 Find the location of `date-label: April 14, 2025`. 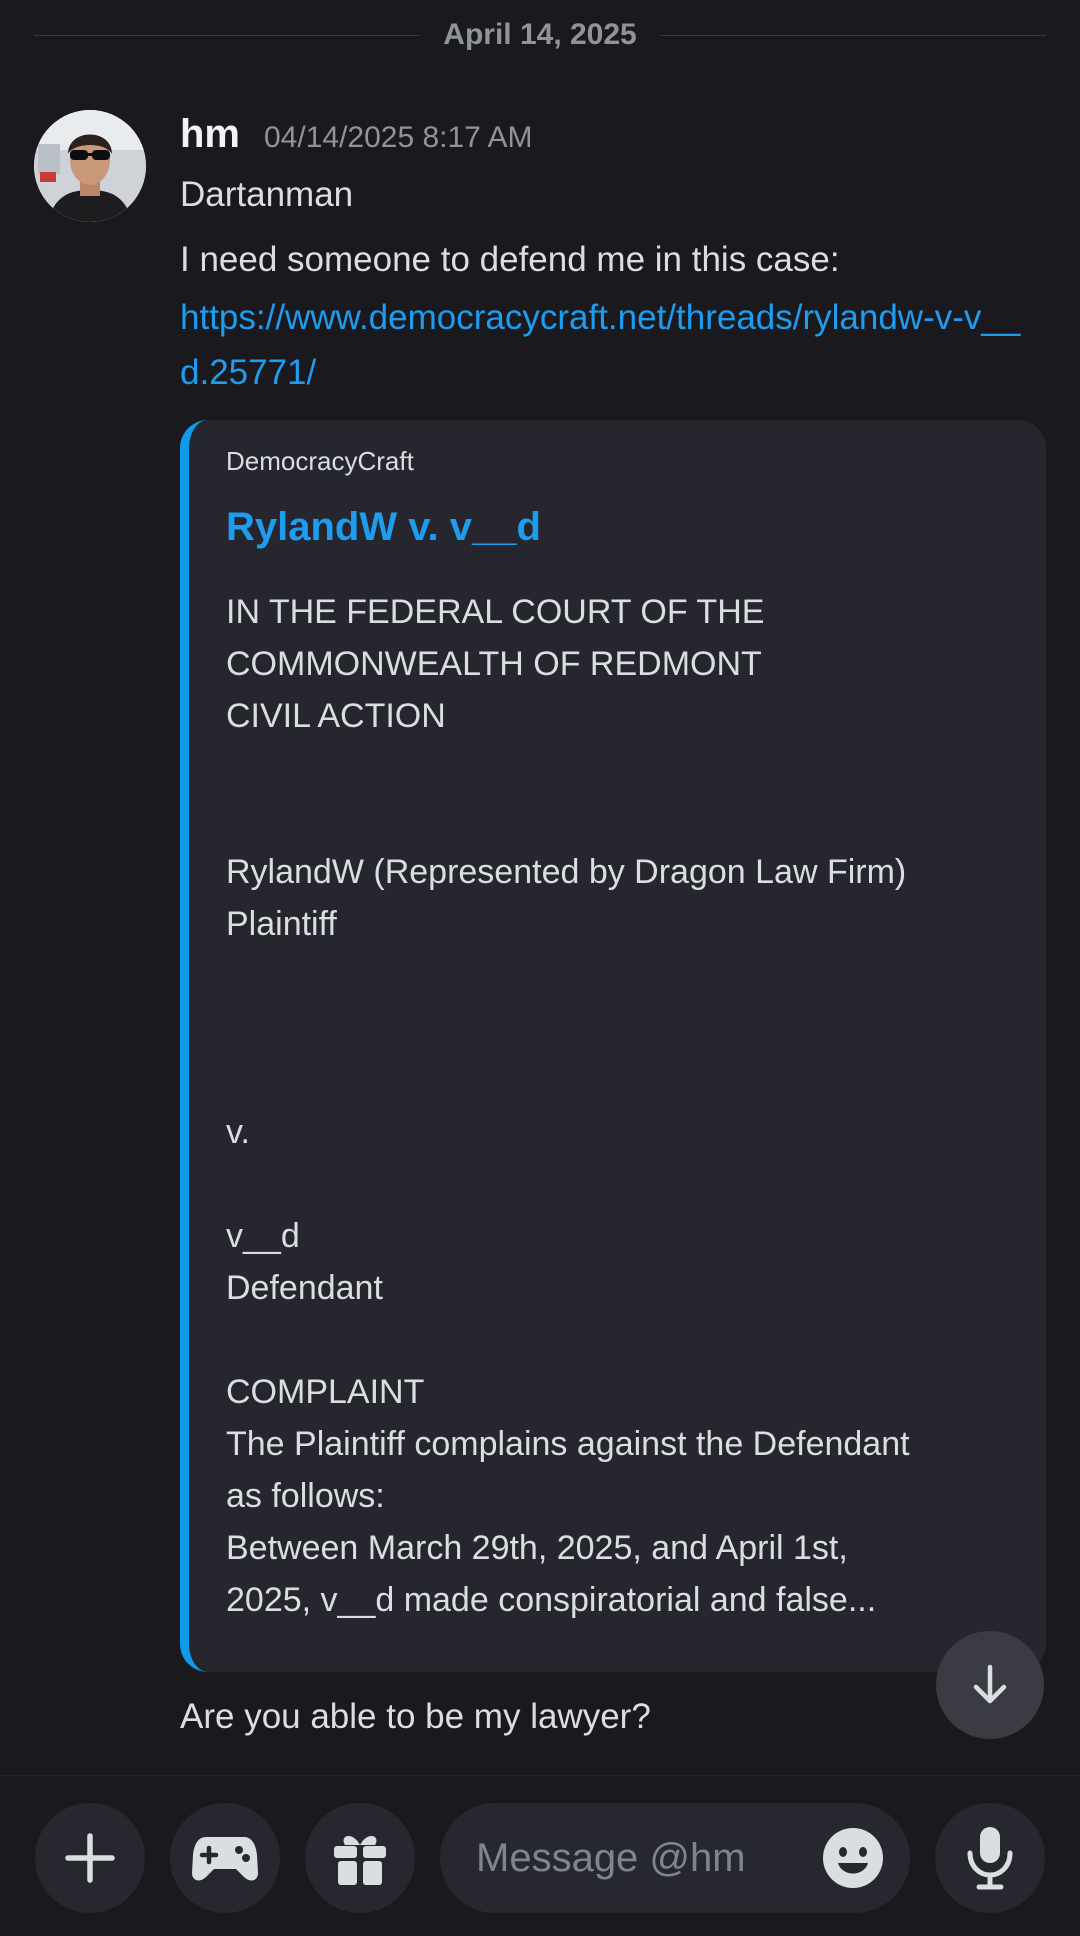

date-label: April 14, 2025 is located at coordinates (540, 34).